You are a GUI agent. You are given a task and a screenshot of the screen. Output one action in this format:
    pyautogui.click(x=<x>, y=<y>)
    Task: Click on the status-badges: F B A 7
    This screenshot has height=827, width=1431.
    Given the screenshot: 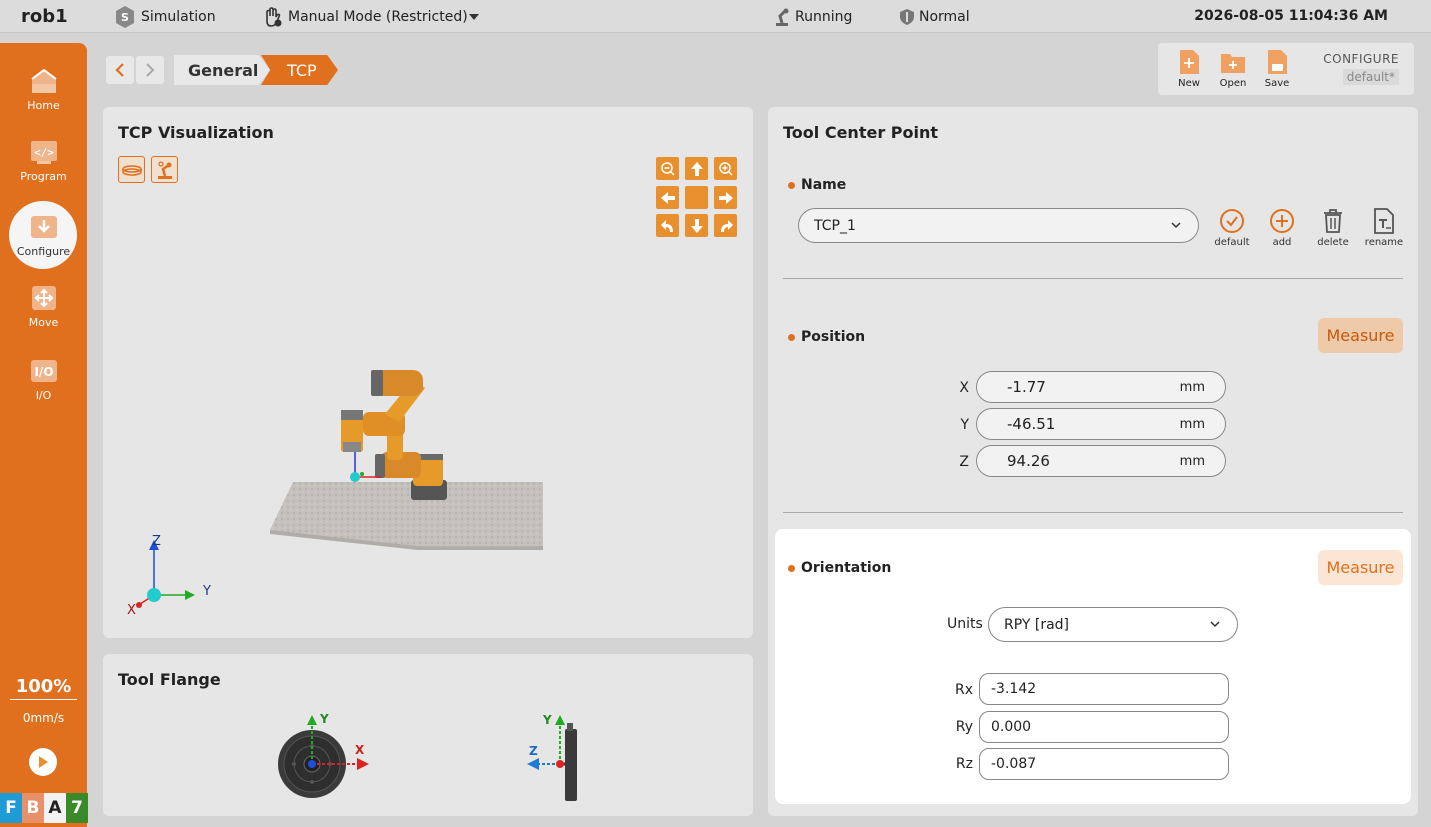 What is the action you would take?
    pyautogui.click(x=44, y=808)
    